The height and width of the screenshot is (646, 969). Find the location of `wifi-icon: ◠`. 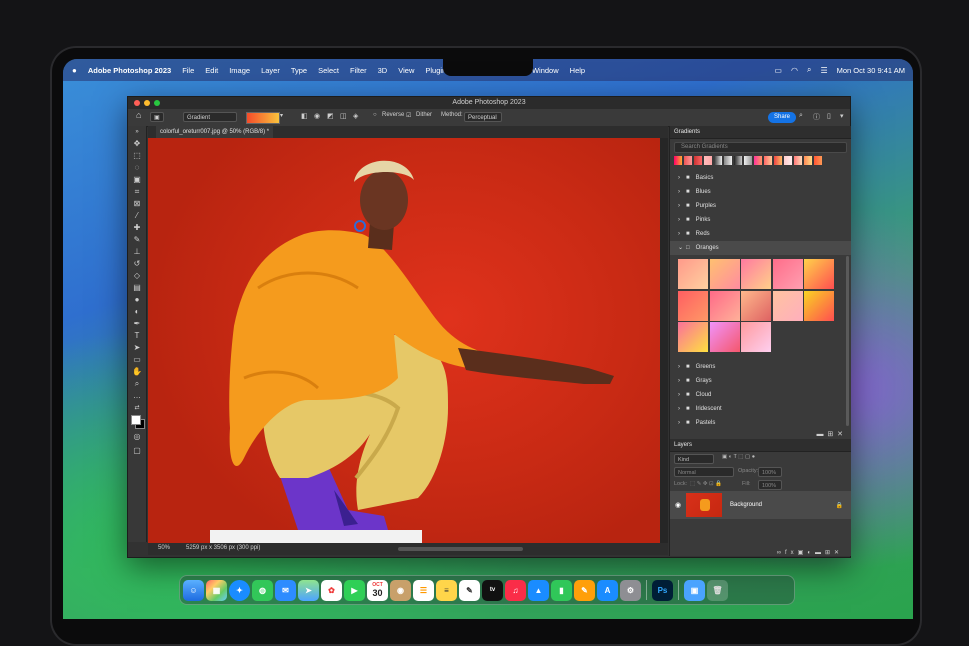

wifi-icon: ◠ is located at coordinates (794, 70).